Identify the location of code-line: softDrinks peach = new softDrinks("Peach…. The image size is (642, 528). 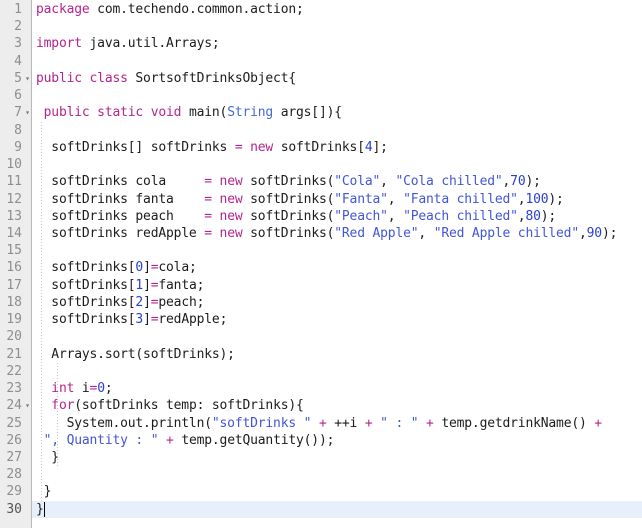
(337, 216).